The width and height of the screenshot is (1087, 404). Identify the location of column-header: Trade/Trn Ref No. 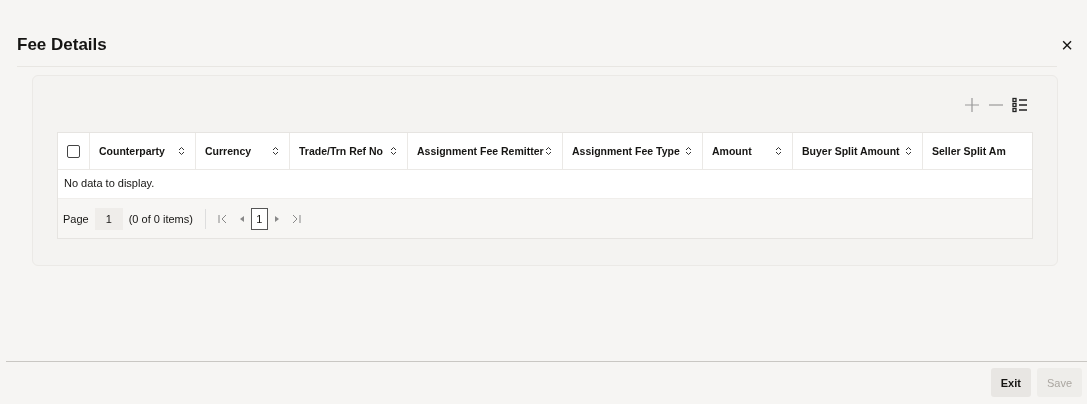
(341, 151).